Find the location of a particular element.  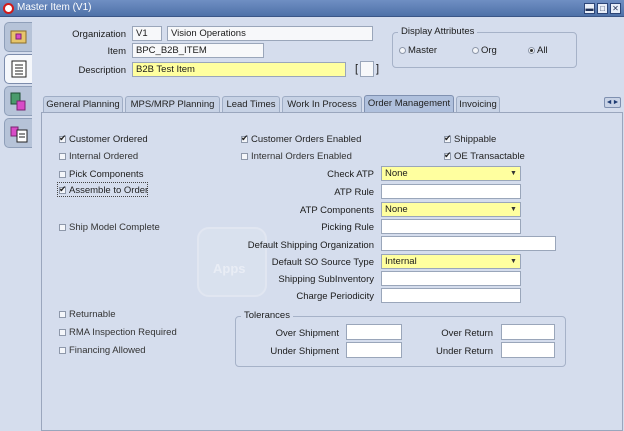

default-so-source-type-value: Internal is located at coordinates (401, 261).